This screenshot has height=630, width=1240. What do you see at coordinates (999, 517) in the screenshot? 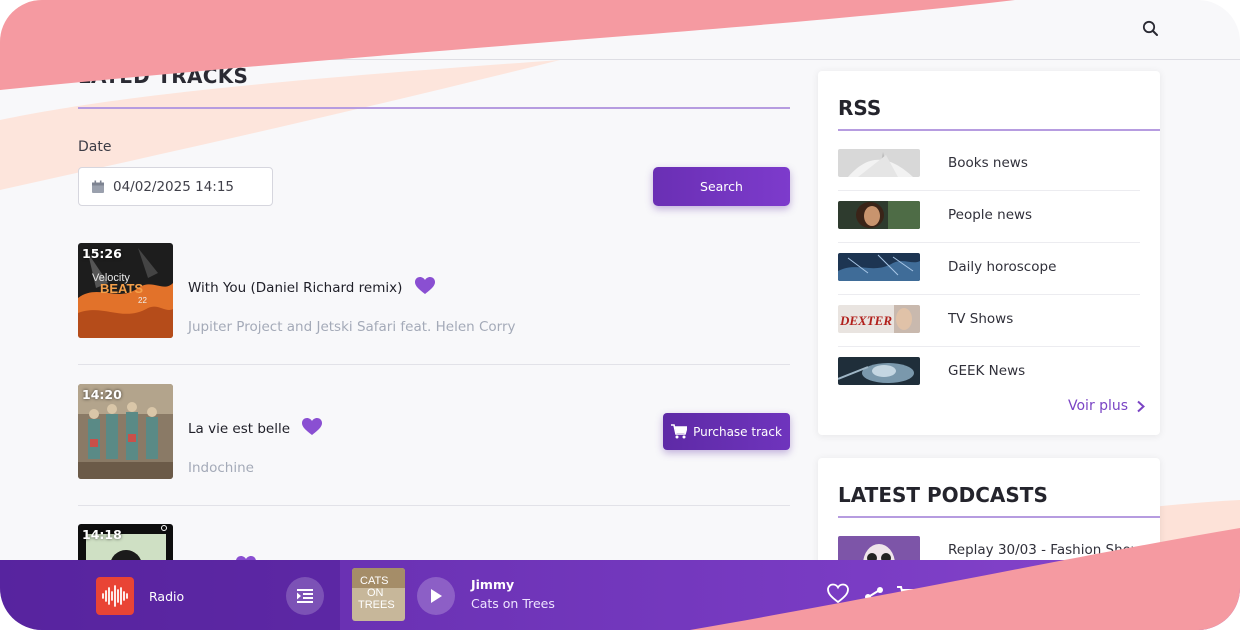
I see `podcasts-title-underline` at bounding box center [999, 517].